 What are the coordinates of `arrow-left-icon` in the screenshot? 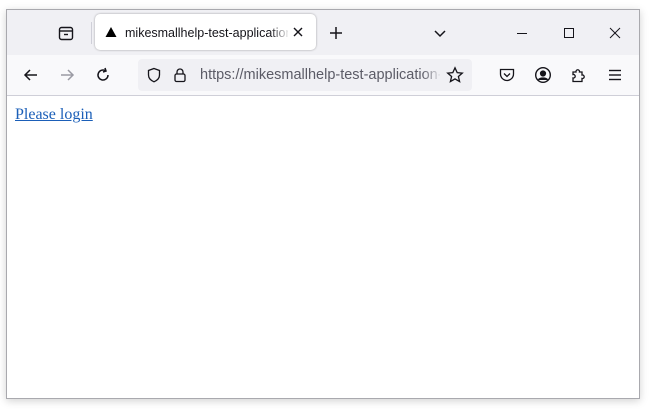 It's located at (31, 75).